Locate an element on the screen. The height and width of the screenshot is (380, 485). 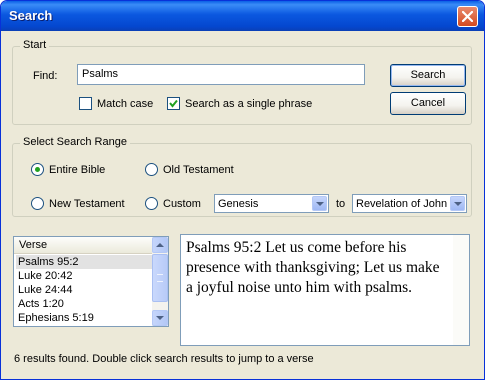
scroll-thumb is located at coordinates (160, 278).